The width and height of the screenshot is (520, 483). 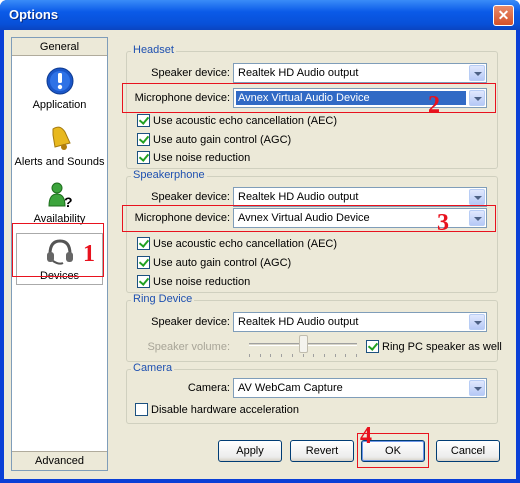 I want to click on annotation-number-1: 1, so click(x=89, y=254).